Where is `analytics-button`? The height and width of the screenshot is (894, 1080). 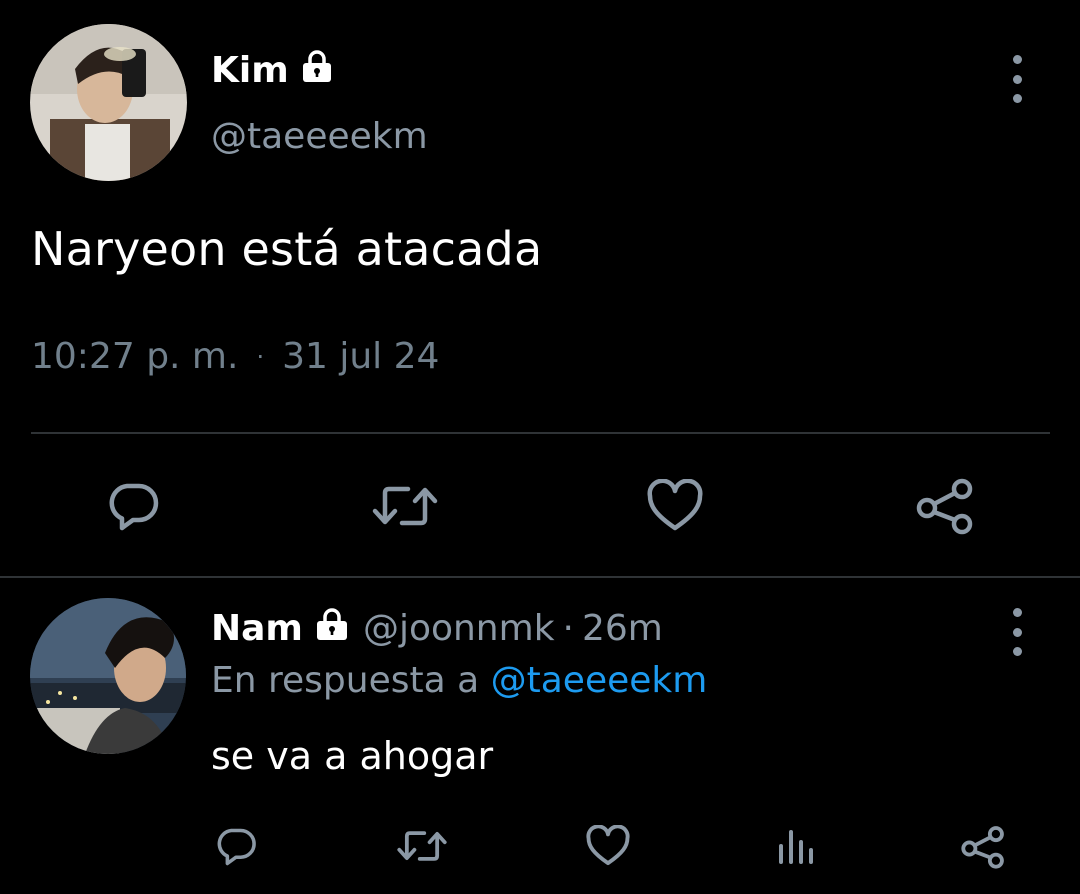 analytics-button is located at coordinates (796, 846).